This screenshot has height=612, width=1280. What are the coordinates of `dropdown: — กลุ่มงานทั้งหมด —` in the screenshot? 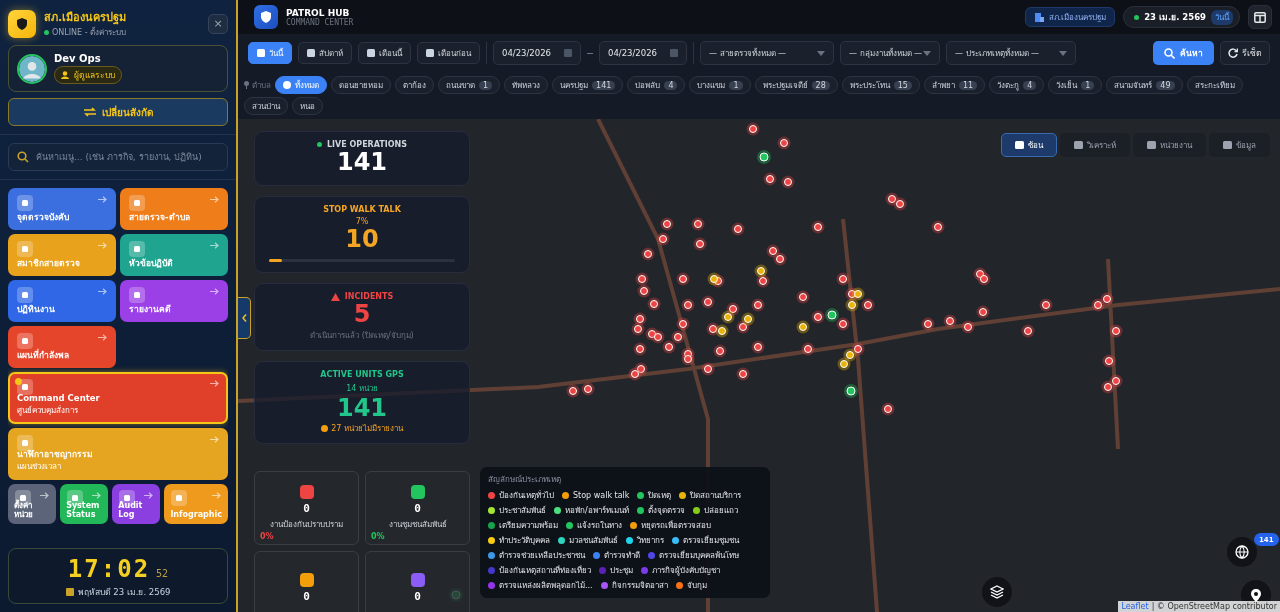 It's located at (890, 53).